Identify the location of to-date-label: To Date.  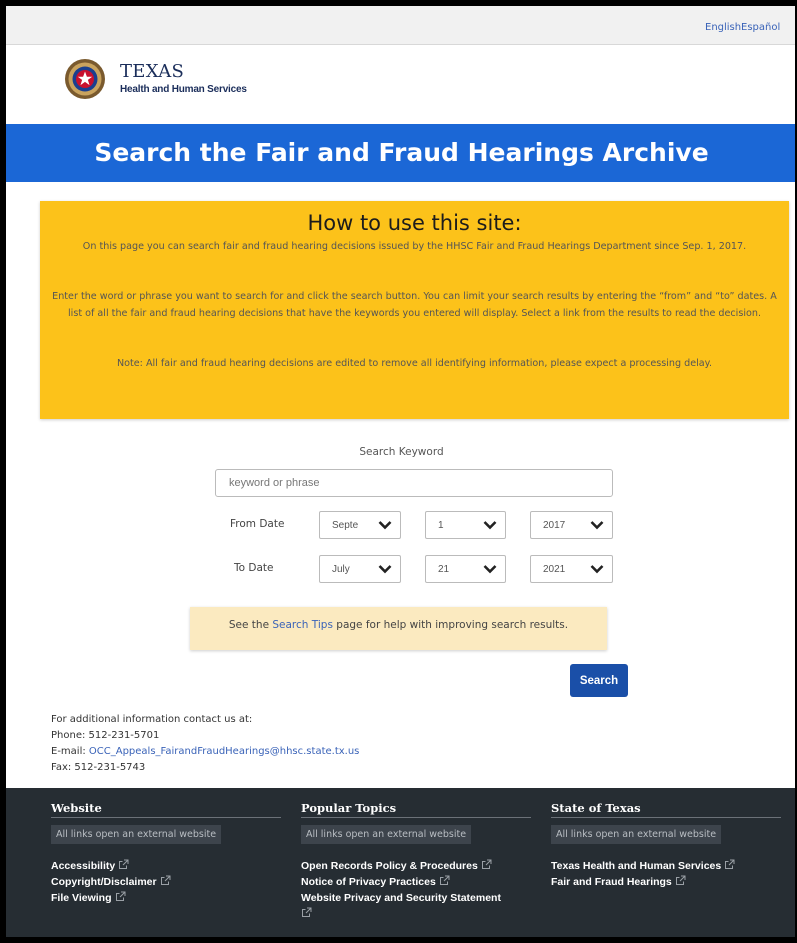
(254, 568).